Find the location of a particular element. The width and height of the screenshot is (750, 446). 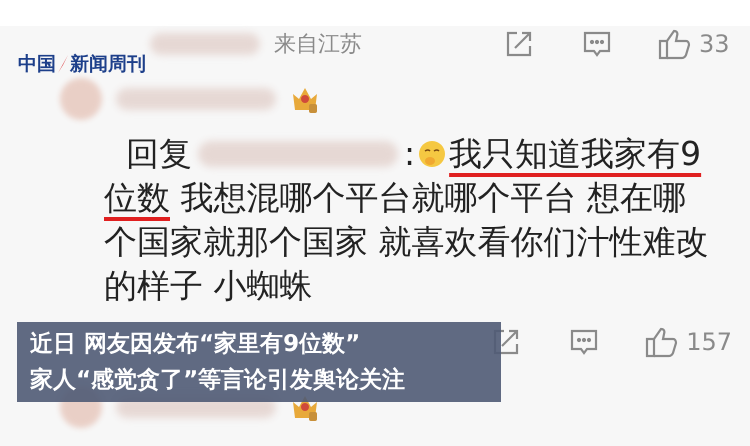

avatar is located at coordinates (81, 99).